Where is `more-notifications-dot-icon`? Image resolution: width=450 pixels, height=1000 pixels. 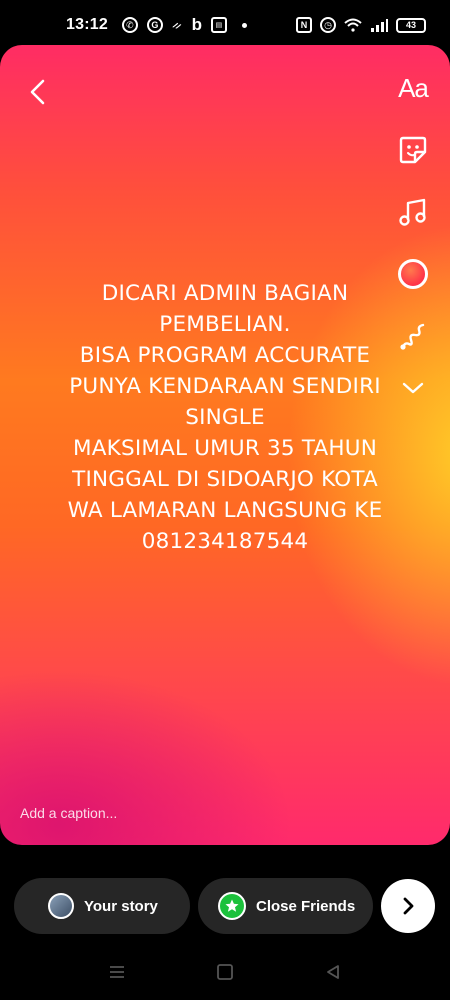 more-notifications-dot-icon is located at coordinates (244, 25).